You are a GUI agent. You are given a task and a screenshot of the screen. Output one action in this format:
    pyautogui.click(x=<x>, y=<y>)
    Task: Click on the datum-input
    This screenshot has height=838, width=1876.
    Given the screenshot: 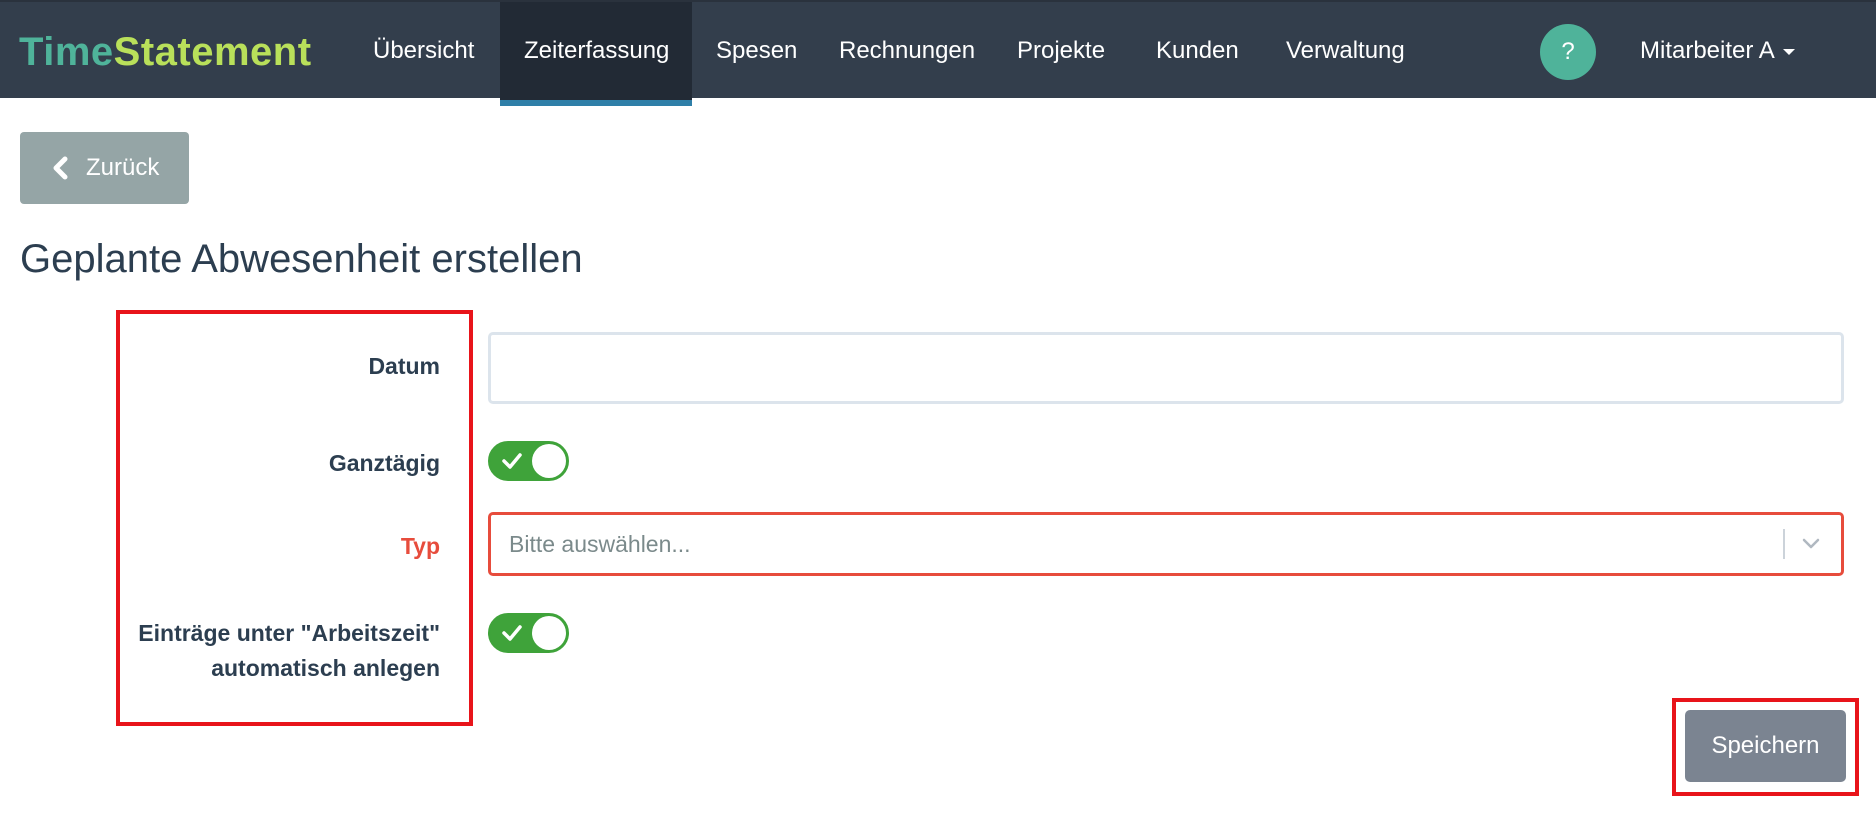 What is the action you would take?
    pyautogui.click(x=1166, y=368)
    